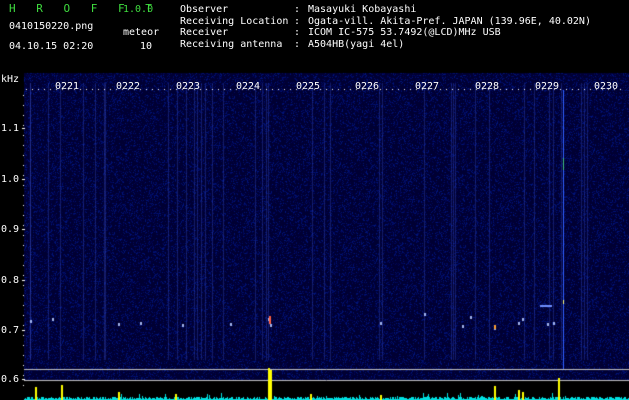 The width and height of the screenshot is (629, 400). Describe the element at coordinates (234, 21) in the screenshot. I see `meta-key: Receiving Location` at that location.